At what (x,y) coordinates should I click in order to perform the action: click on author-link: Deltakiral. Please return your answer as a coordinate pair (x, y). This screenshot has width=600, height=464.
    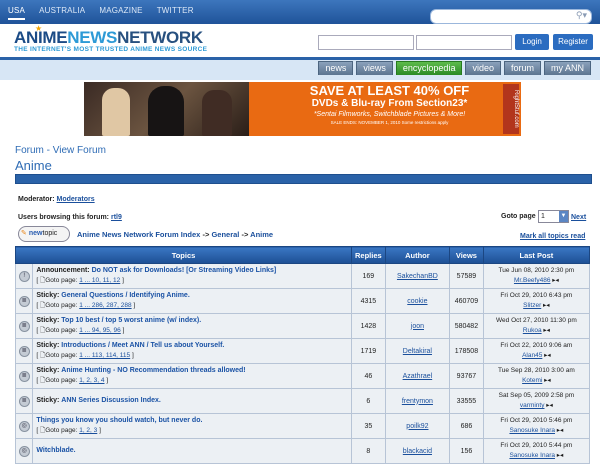
    Looking at the image, I should click on (417, 351).